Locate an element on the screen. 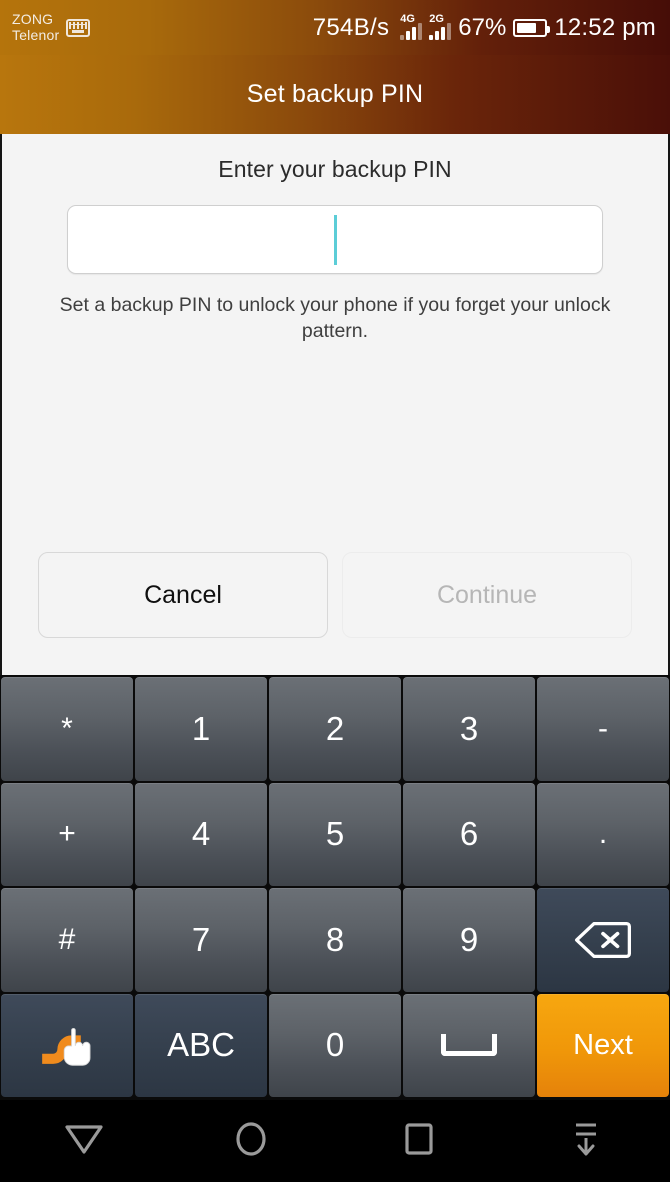  keyboard-row: +4 5 6. is located at coordinates (335, 834).